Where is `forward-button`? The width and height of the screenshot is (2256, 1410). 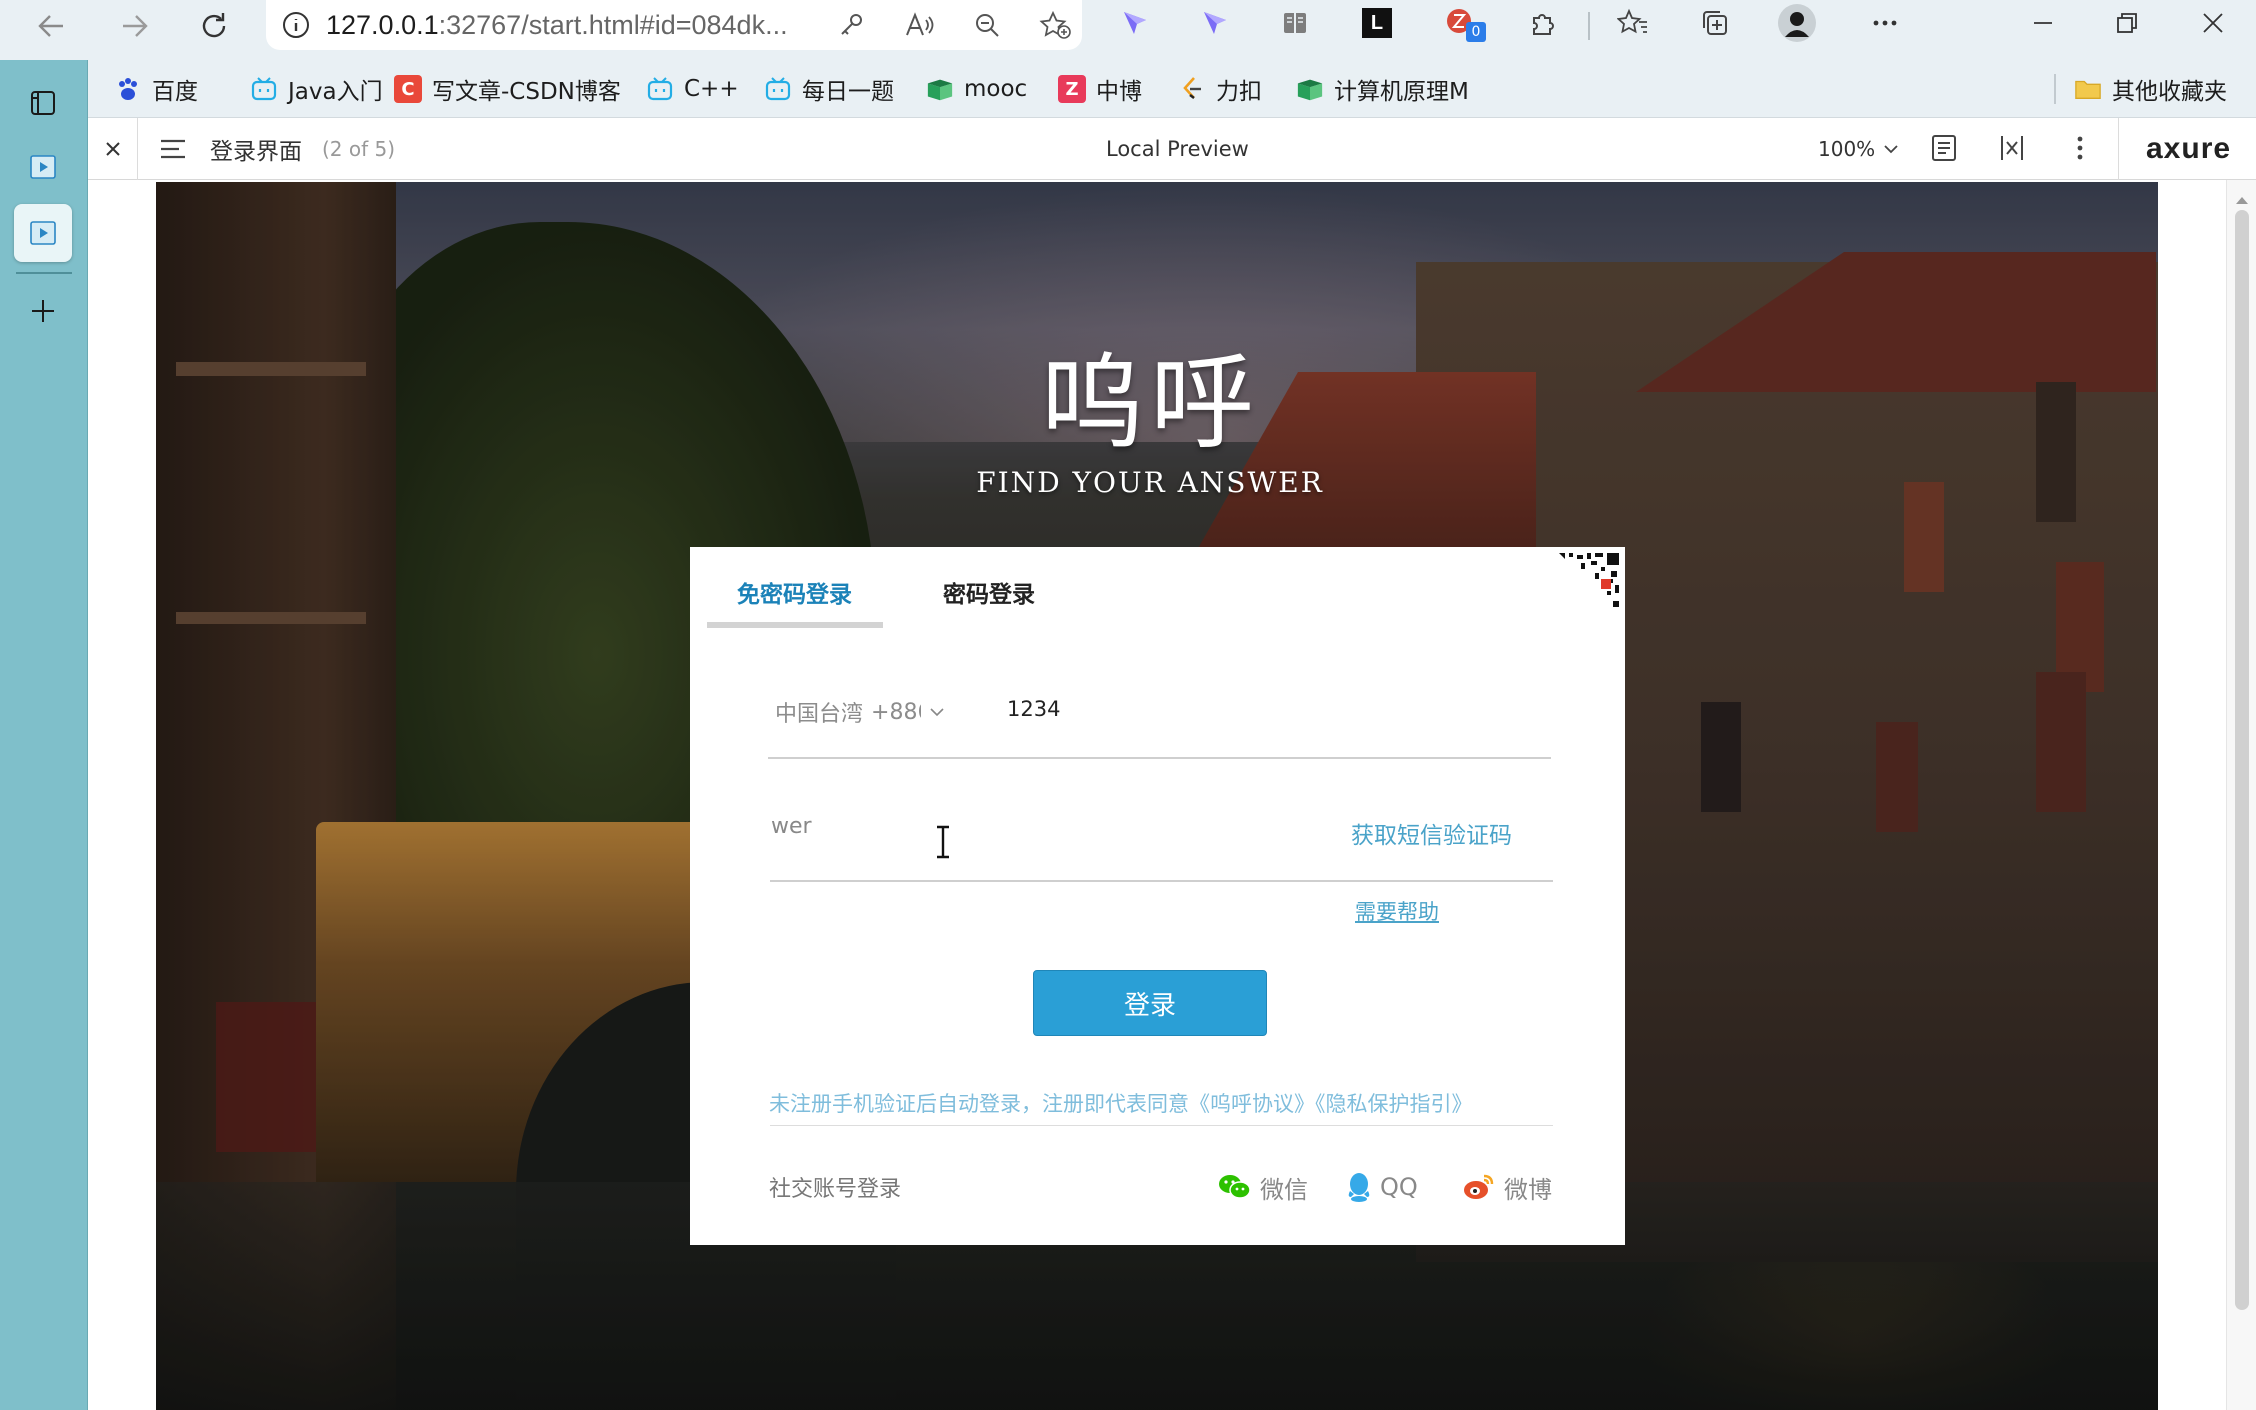 forward-button is located at coordinates (134, 26).